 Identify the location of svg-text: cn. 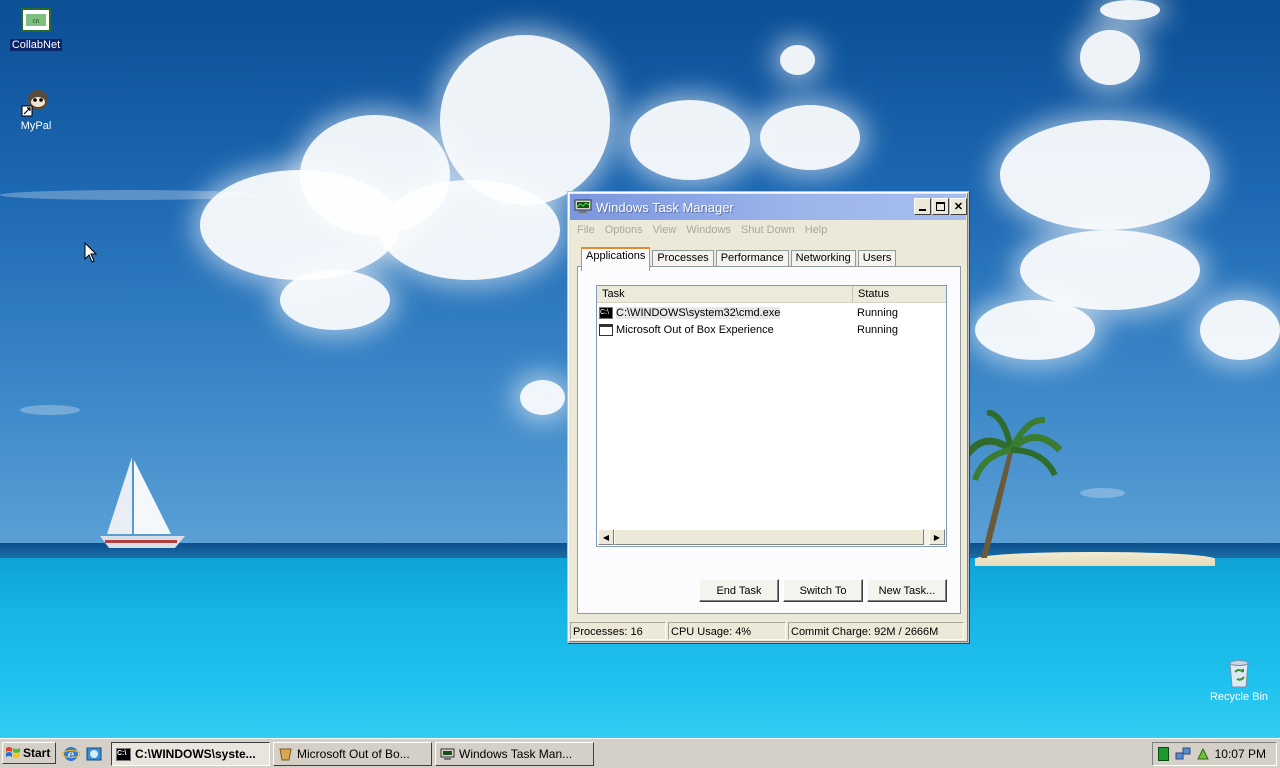
(35, 21).